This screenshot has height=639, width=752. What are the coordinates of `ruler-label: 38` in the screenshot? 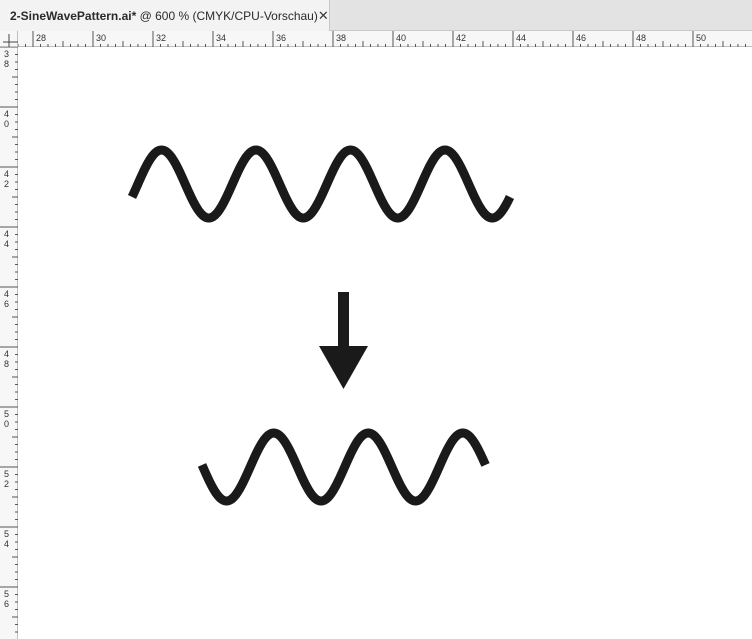 It's located at (341, 38).